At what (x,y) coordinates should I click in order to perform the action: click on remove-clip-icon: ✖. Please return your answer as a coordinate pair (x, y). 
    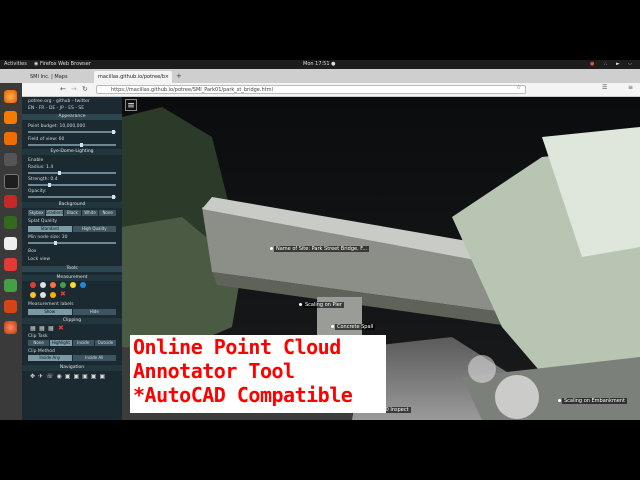
    Looking at the image, I should click on (61, 328).